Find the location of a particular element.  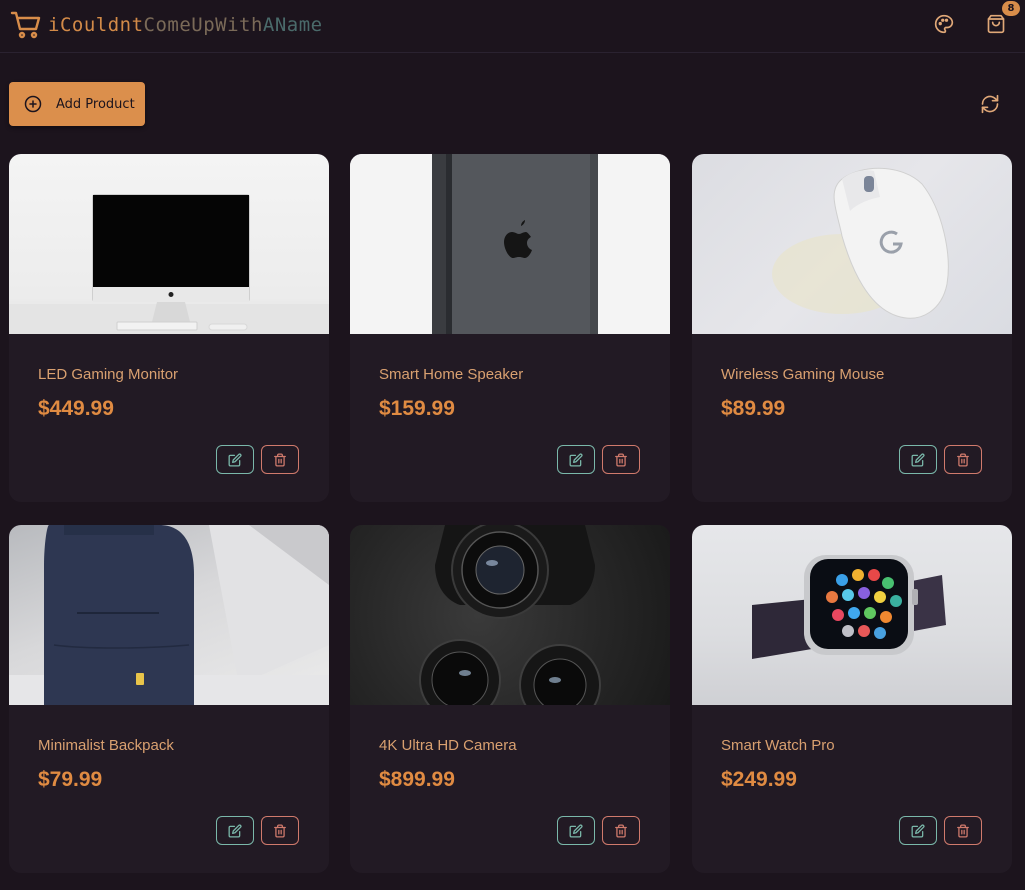

product-card: 4K Ultra HD Camera $899.99 is located at coordinates (510, 699).